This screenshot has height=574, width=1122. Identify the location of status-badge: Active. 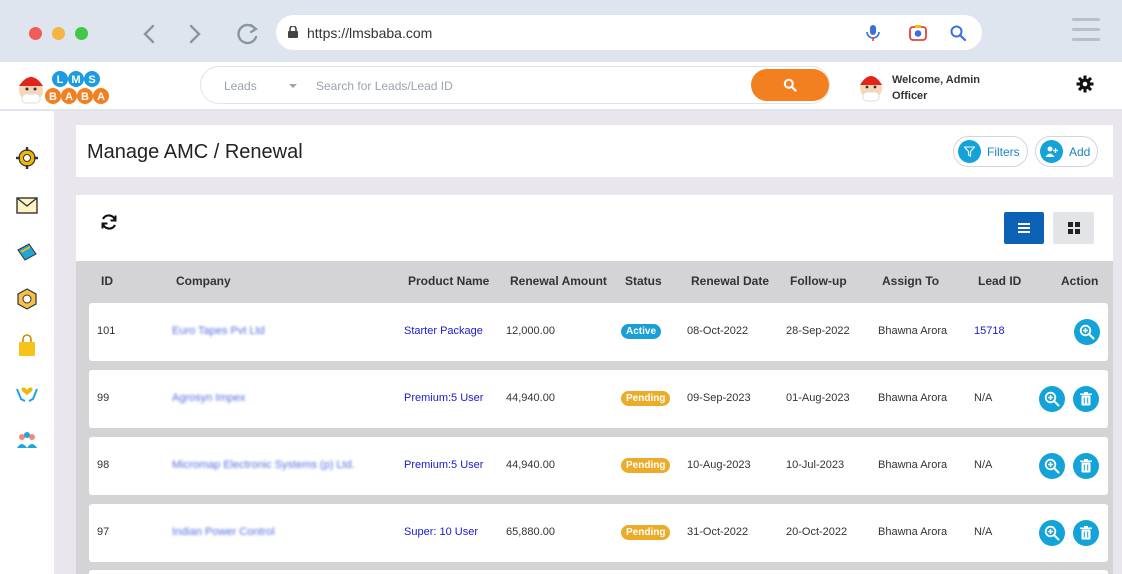
(641, 331).